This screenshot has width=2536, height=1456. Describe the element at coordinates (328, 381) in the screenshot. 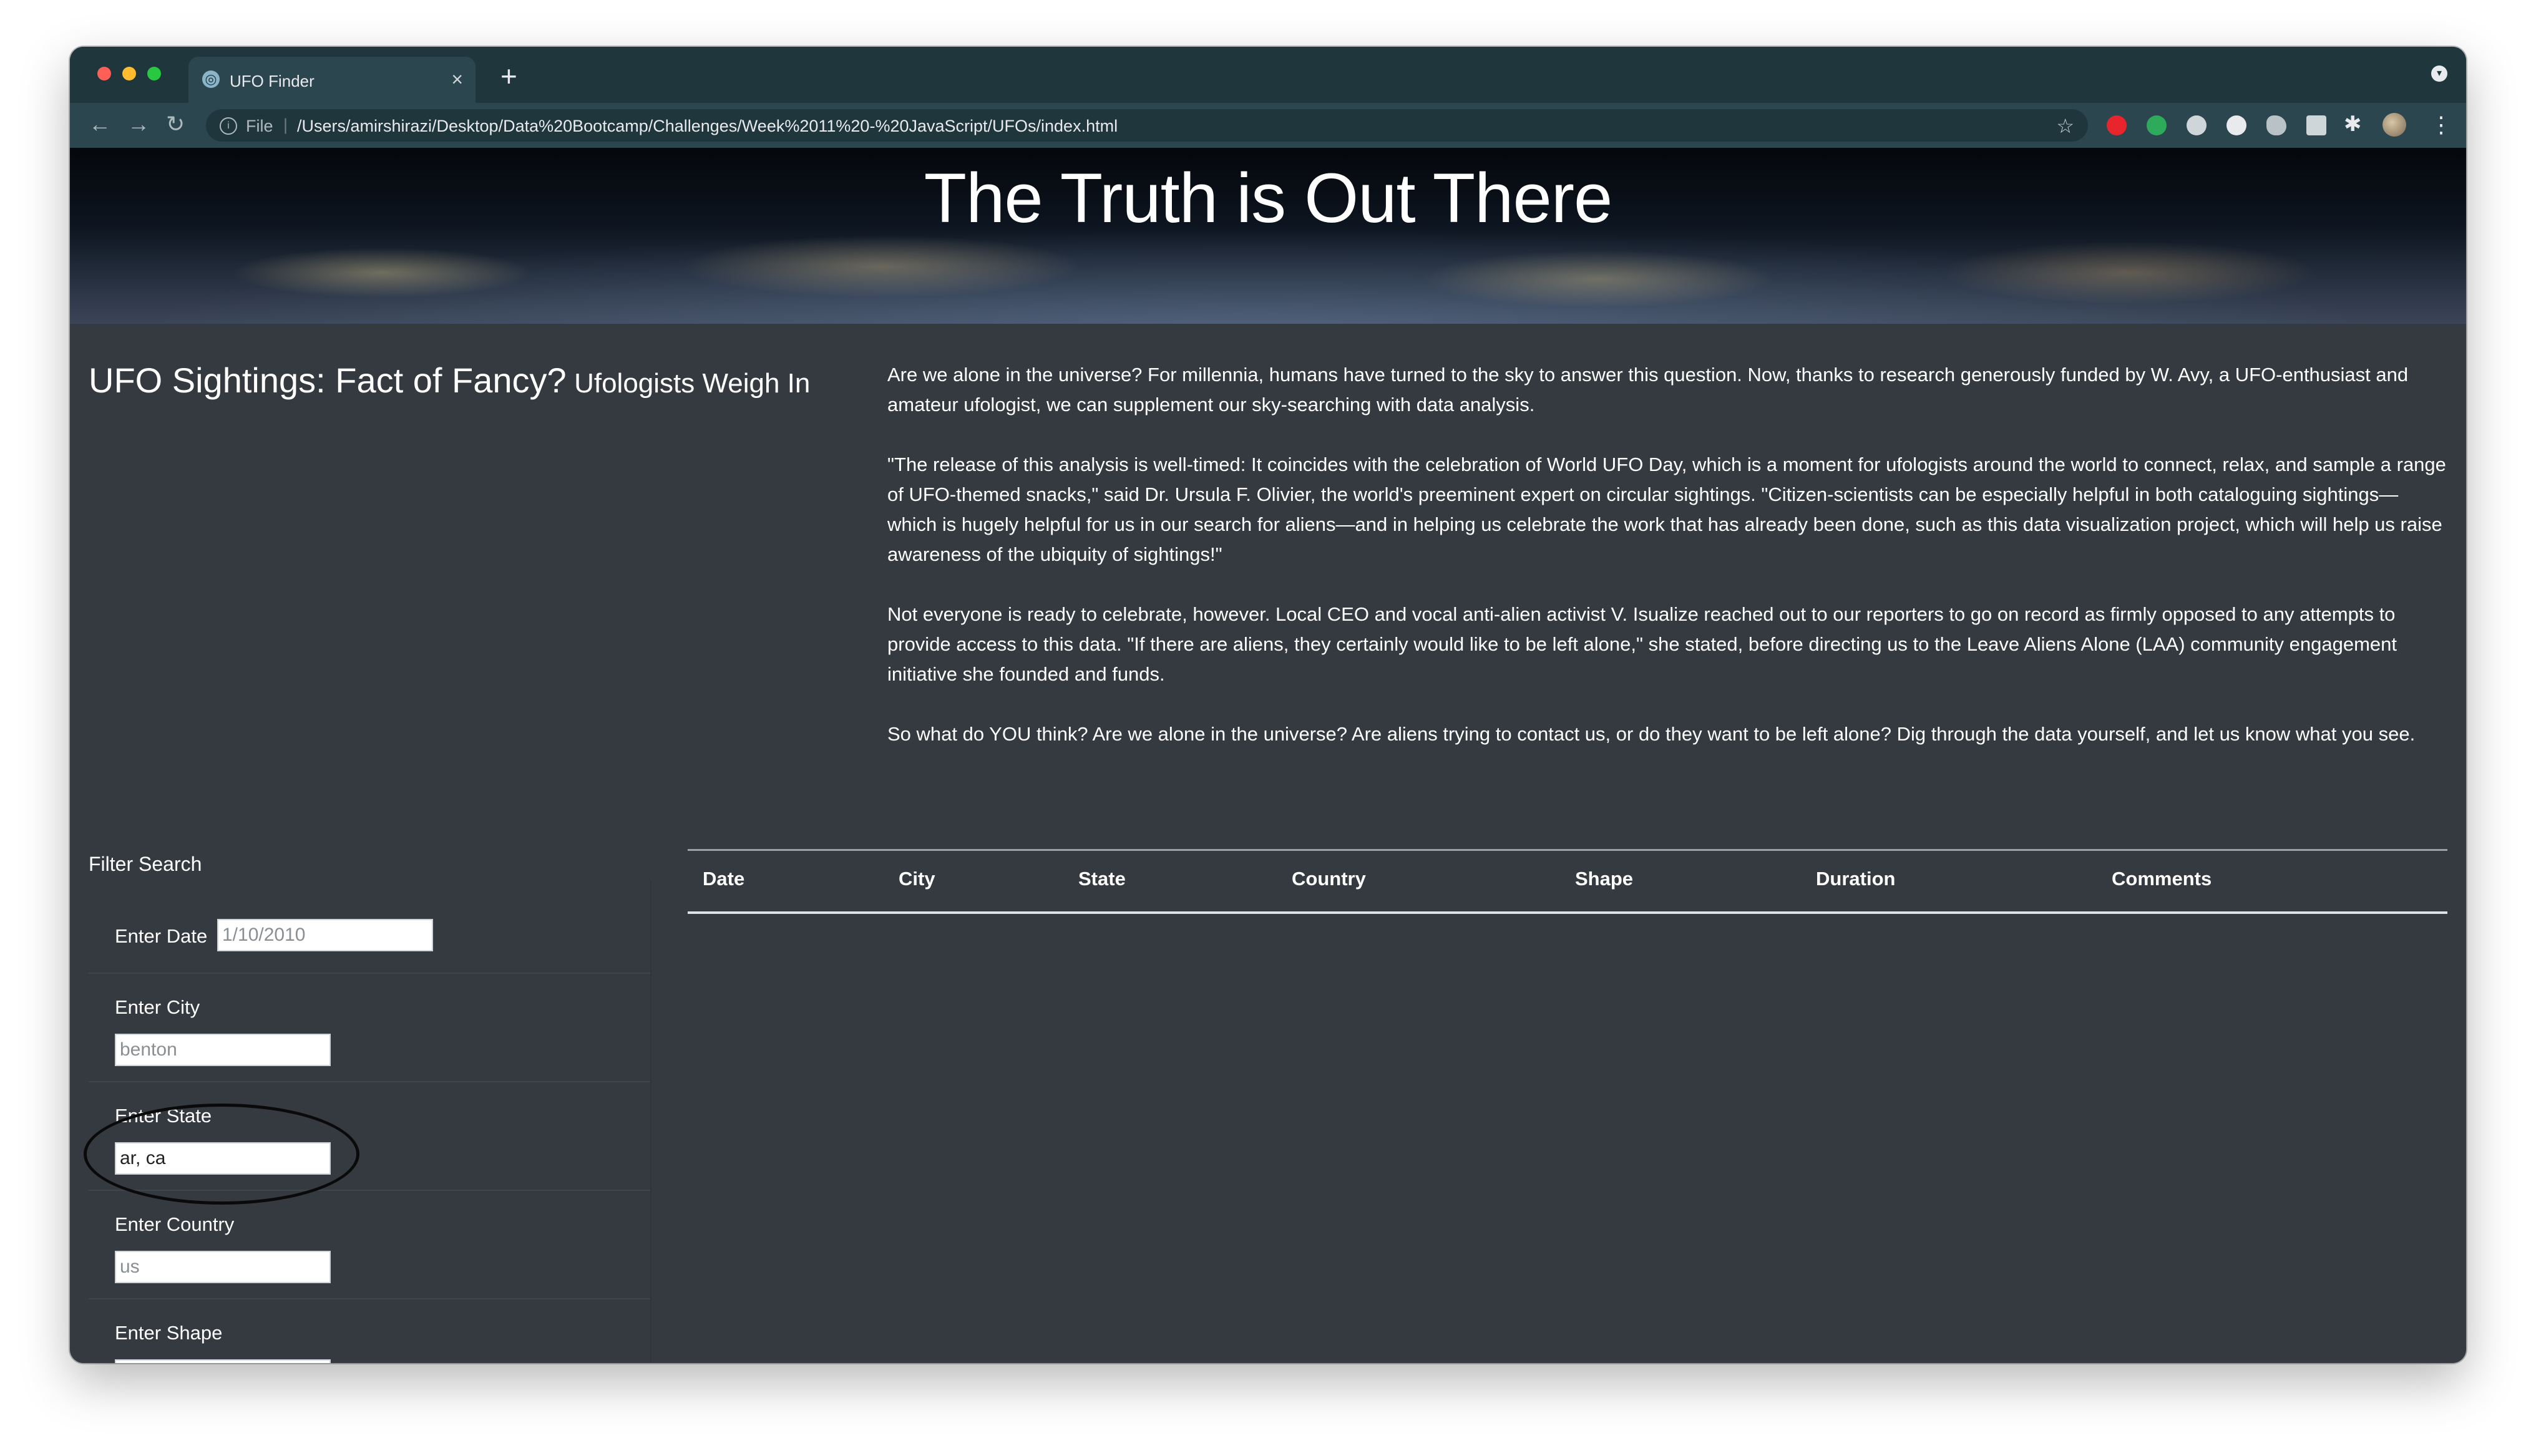

I see `intro-title: UFO Sightings: Fact of Fancy?` at that location.